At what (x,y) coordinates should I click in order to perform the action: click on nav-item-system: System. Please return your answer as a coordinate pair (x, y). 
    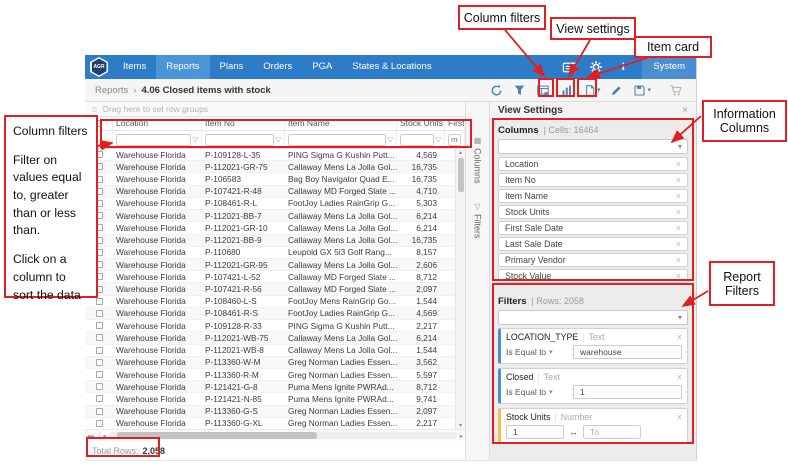
    Looking at the image, I should click on (669, 67).